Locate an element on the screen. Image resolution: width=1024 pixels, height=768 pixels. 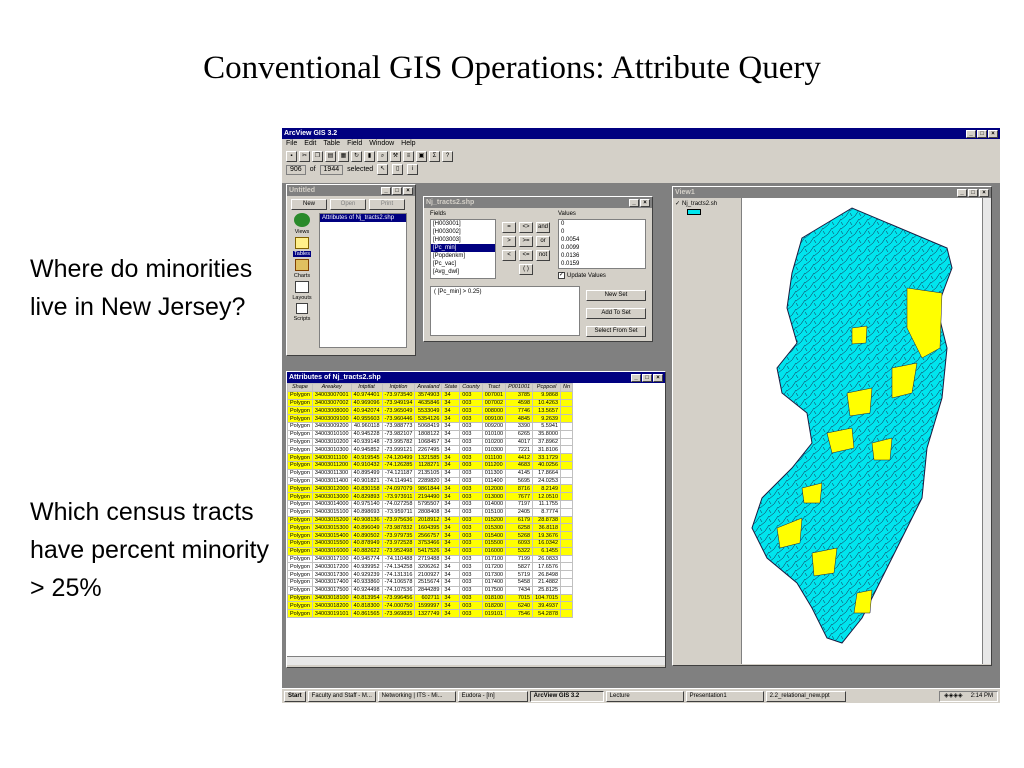
table-props-icon: ▦ is located at coordinates (343, 156).